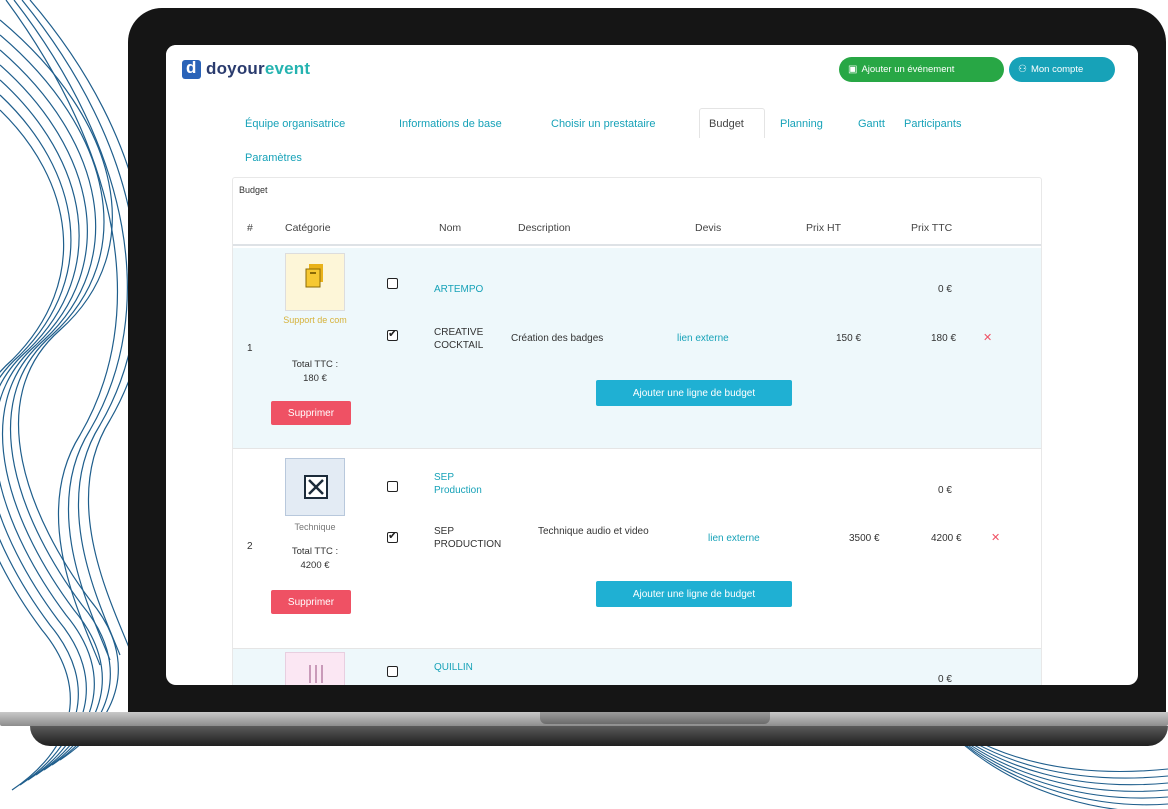 Image resolution: width=1168 pixels, height=809 pixels. What do you see at coordinates (932, 228) in the screenshot?
I see `column-header-price-ttc: Prix TTC` at bounding box center [932, 228].